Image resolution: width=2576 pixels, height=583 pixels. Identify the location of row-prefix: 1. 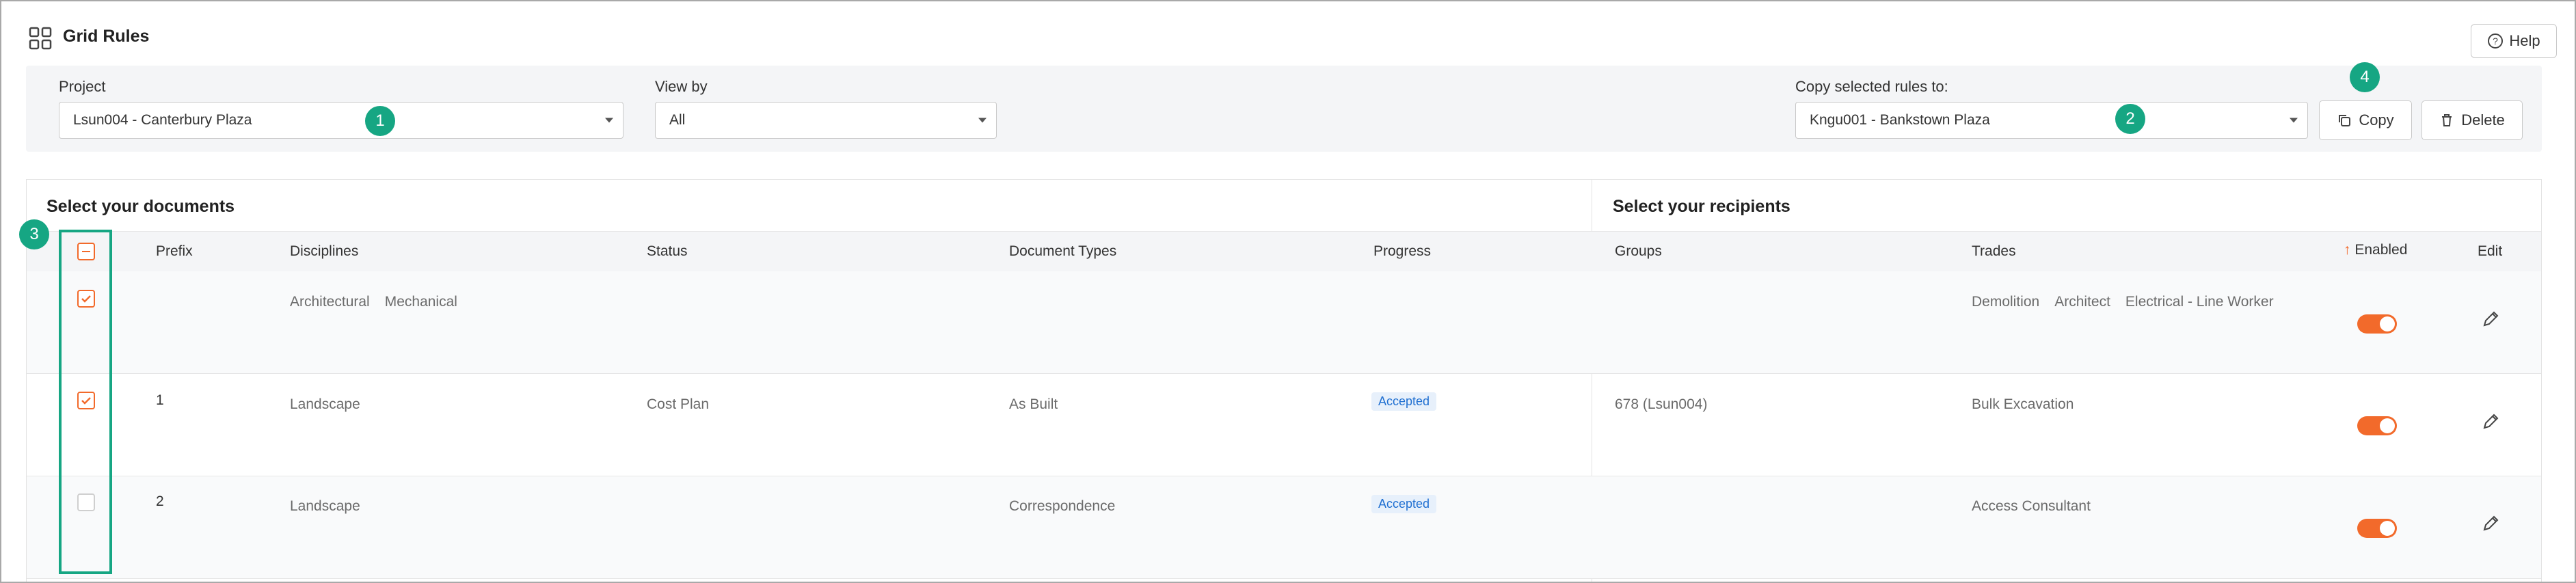
(160, 400).